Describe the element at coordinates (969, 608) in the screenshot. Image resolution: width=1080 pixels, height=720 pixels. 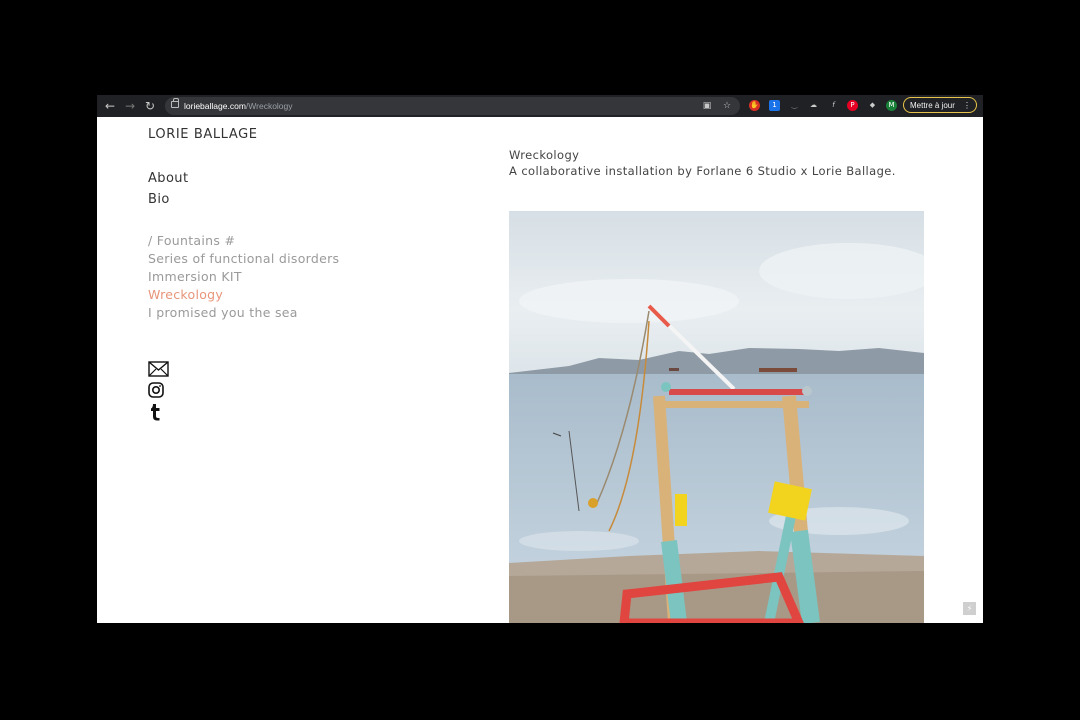
I see `lightning-badge-icon: ⚡` at that location.